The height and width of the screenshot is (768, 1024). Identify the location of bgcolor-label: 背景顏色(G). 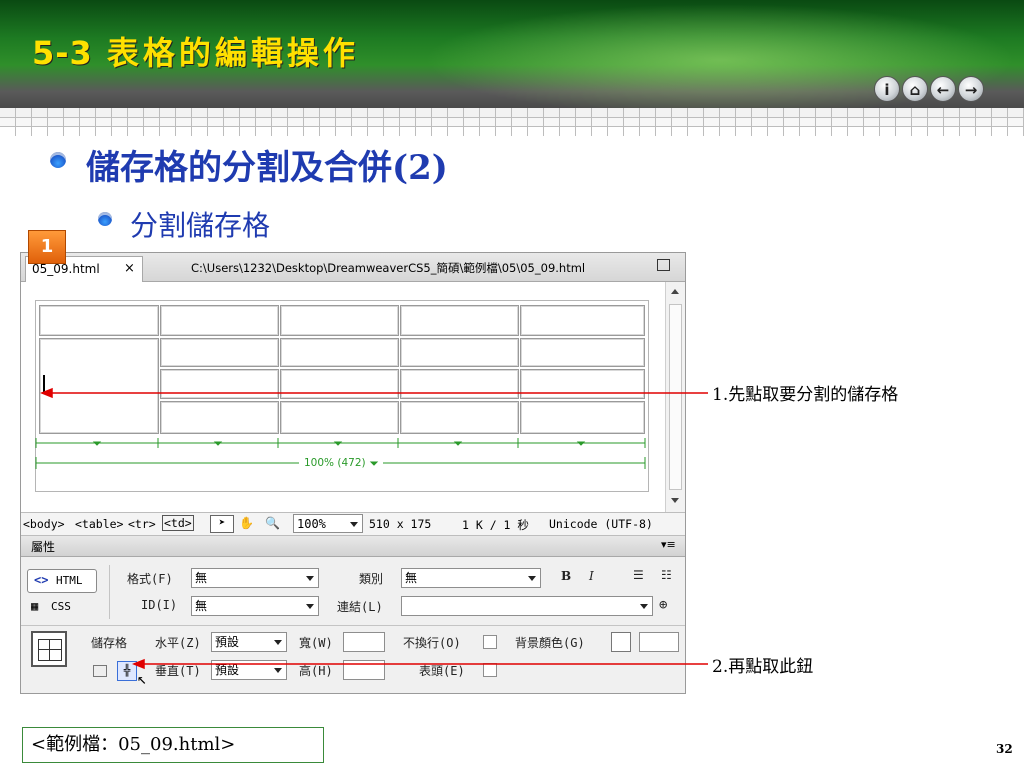
(550, 643).